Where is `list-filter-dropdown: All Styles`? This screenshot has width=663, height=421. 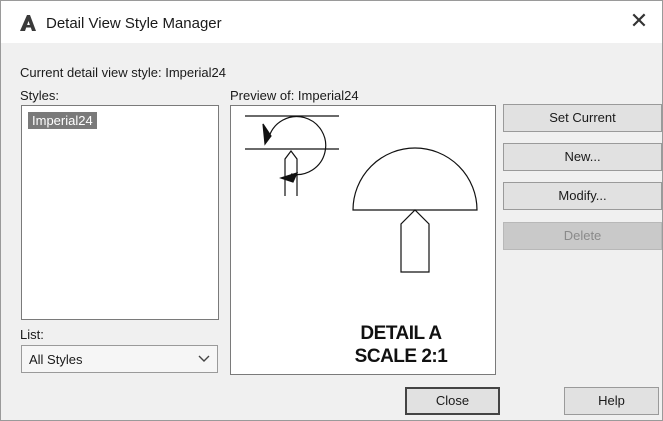 list-filter-dropdown: All Styles is located at coordinates (119, 359).